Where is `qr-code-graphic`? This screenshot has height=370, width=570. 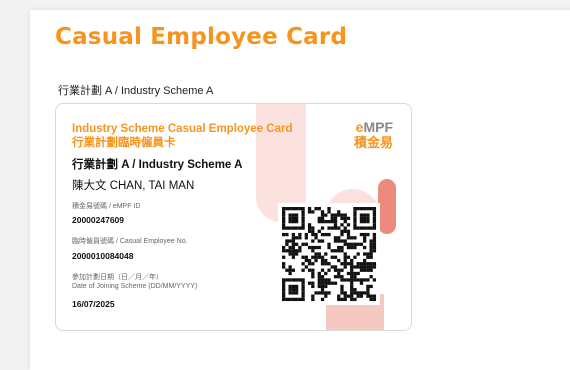
qr-code-graphic is located at coordinates (329, 254).